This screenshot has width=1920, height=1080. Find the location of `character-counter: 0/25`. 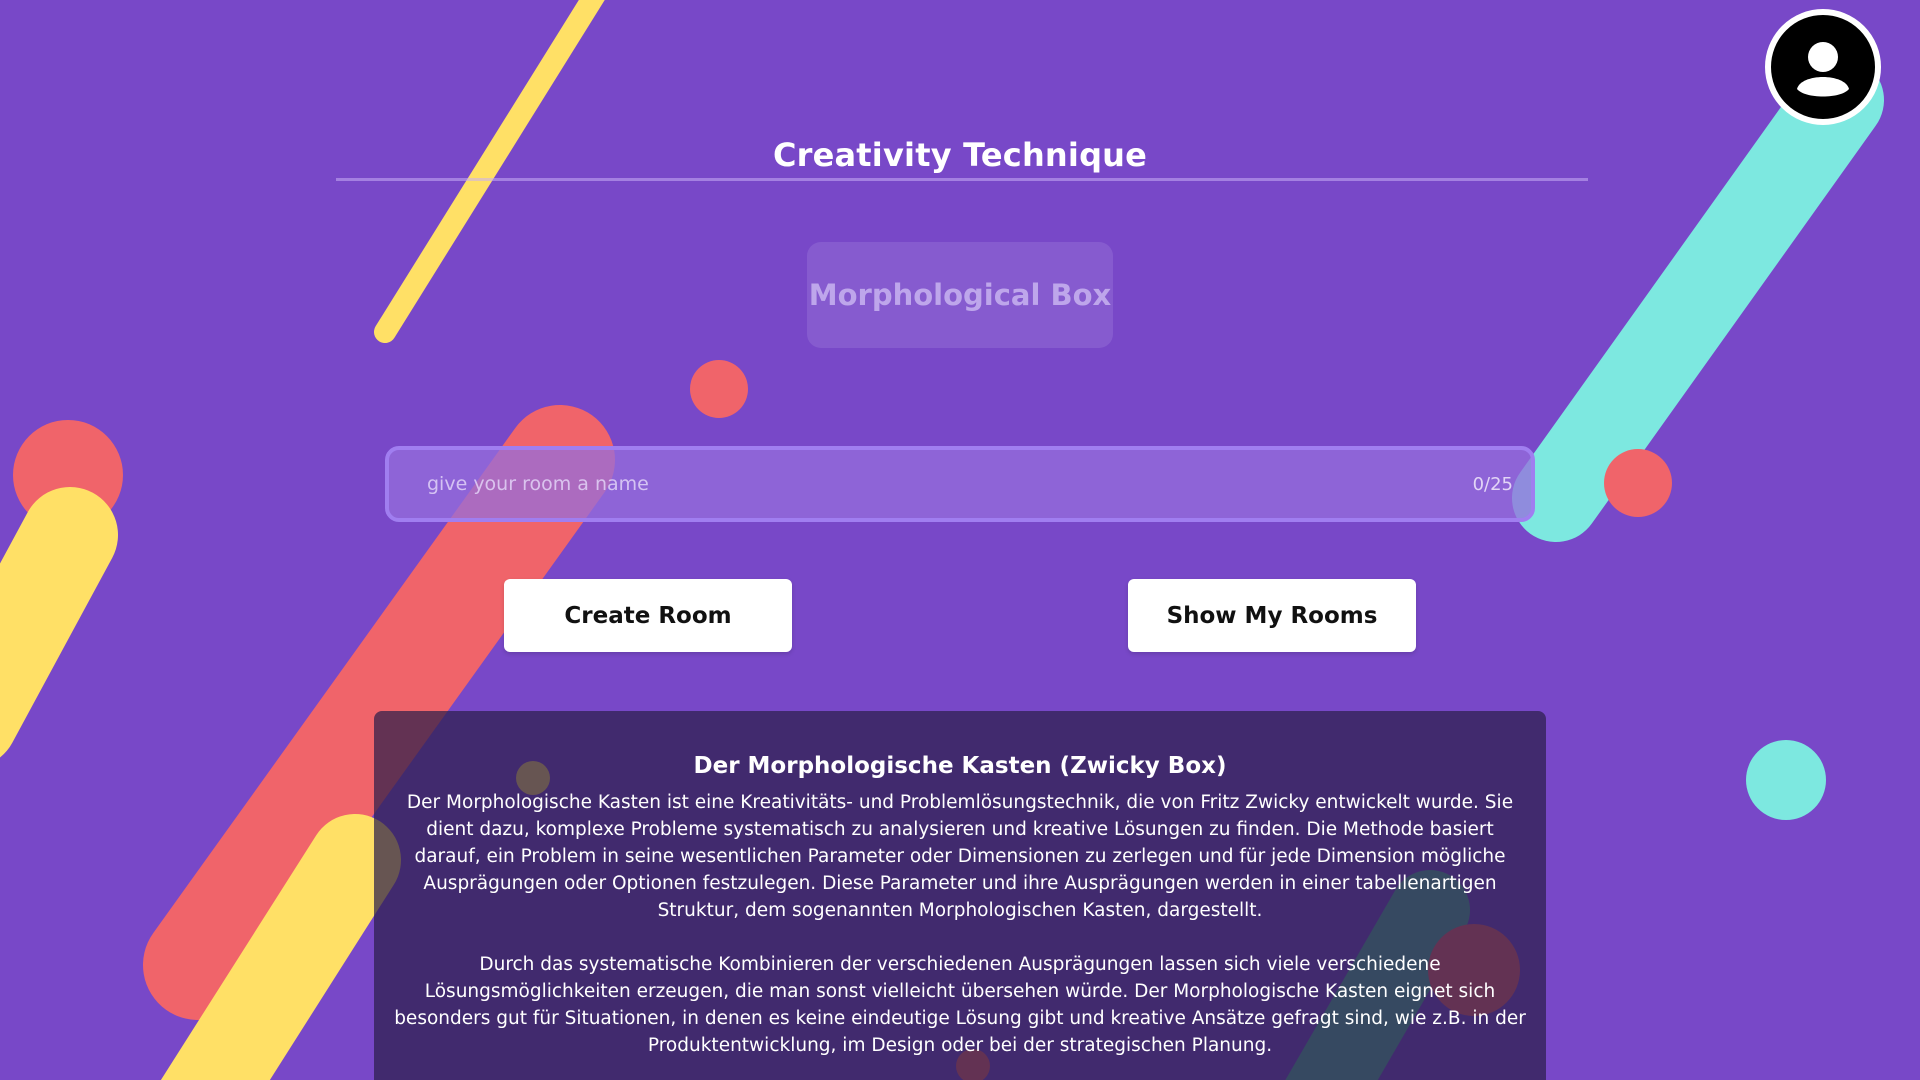

character-counter: 0/25 is located at coordinates (1492, 484).